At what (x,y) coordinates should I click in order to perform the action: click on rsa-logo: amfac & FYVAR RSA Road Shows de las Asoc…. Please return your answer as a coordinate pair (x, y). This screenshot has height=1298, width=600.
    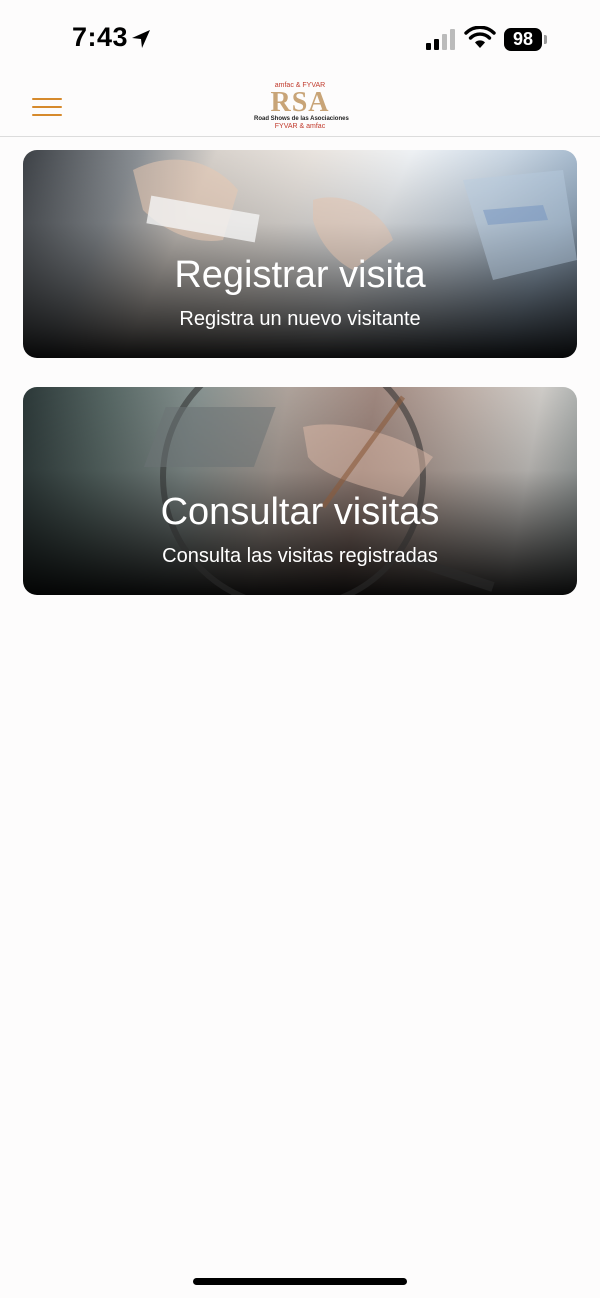
    Looking at the image, I should click on (301, 107).